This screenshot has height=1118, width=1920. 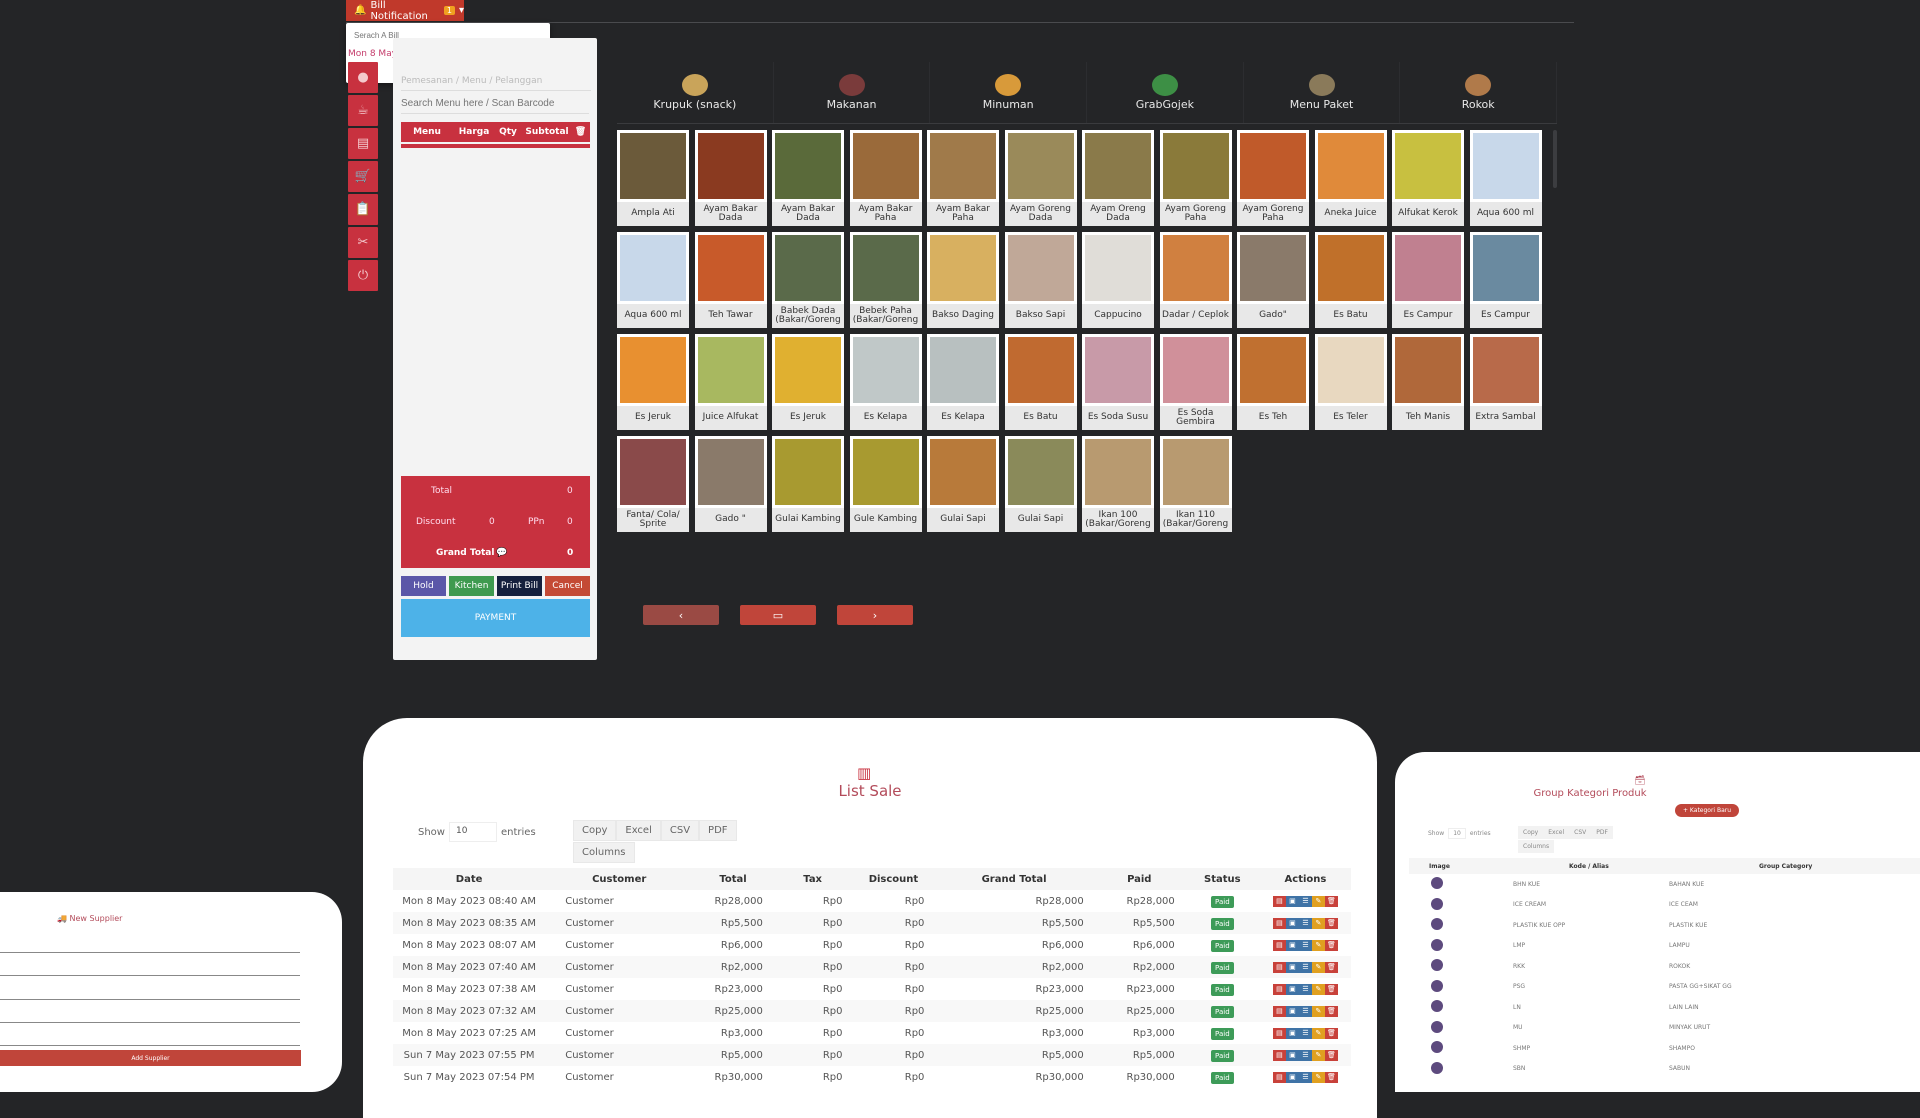 I want to click on product-card: Babek Dada (Bakar/Goreng, so click(x=808, y=280).